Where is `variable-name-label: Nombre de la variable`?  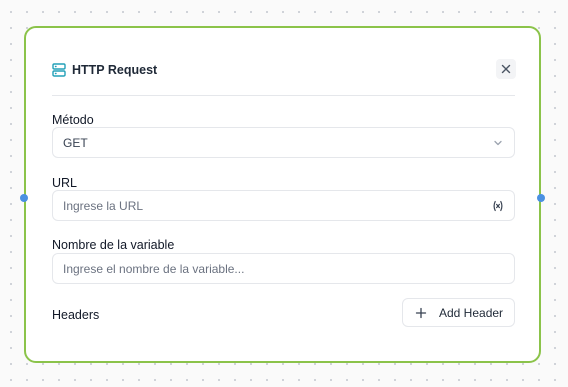
variable-name-label: Nombre de la variable is located at coordinates (113, 245).